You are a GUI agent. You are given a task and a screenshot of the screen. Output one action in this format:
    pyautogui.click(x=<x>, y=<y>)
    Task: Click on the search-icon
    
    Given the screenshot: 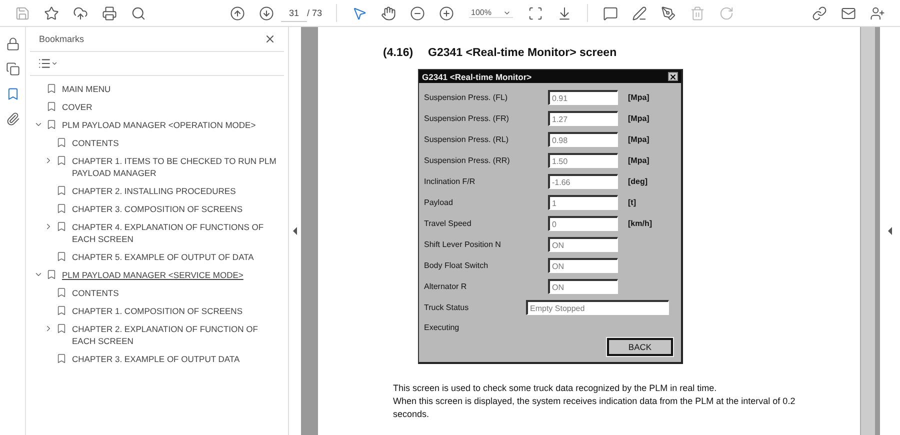 What is the action you would take?
    pyautogui.click(x=138, y=13)
    